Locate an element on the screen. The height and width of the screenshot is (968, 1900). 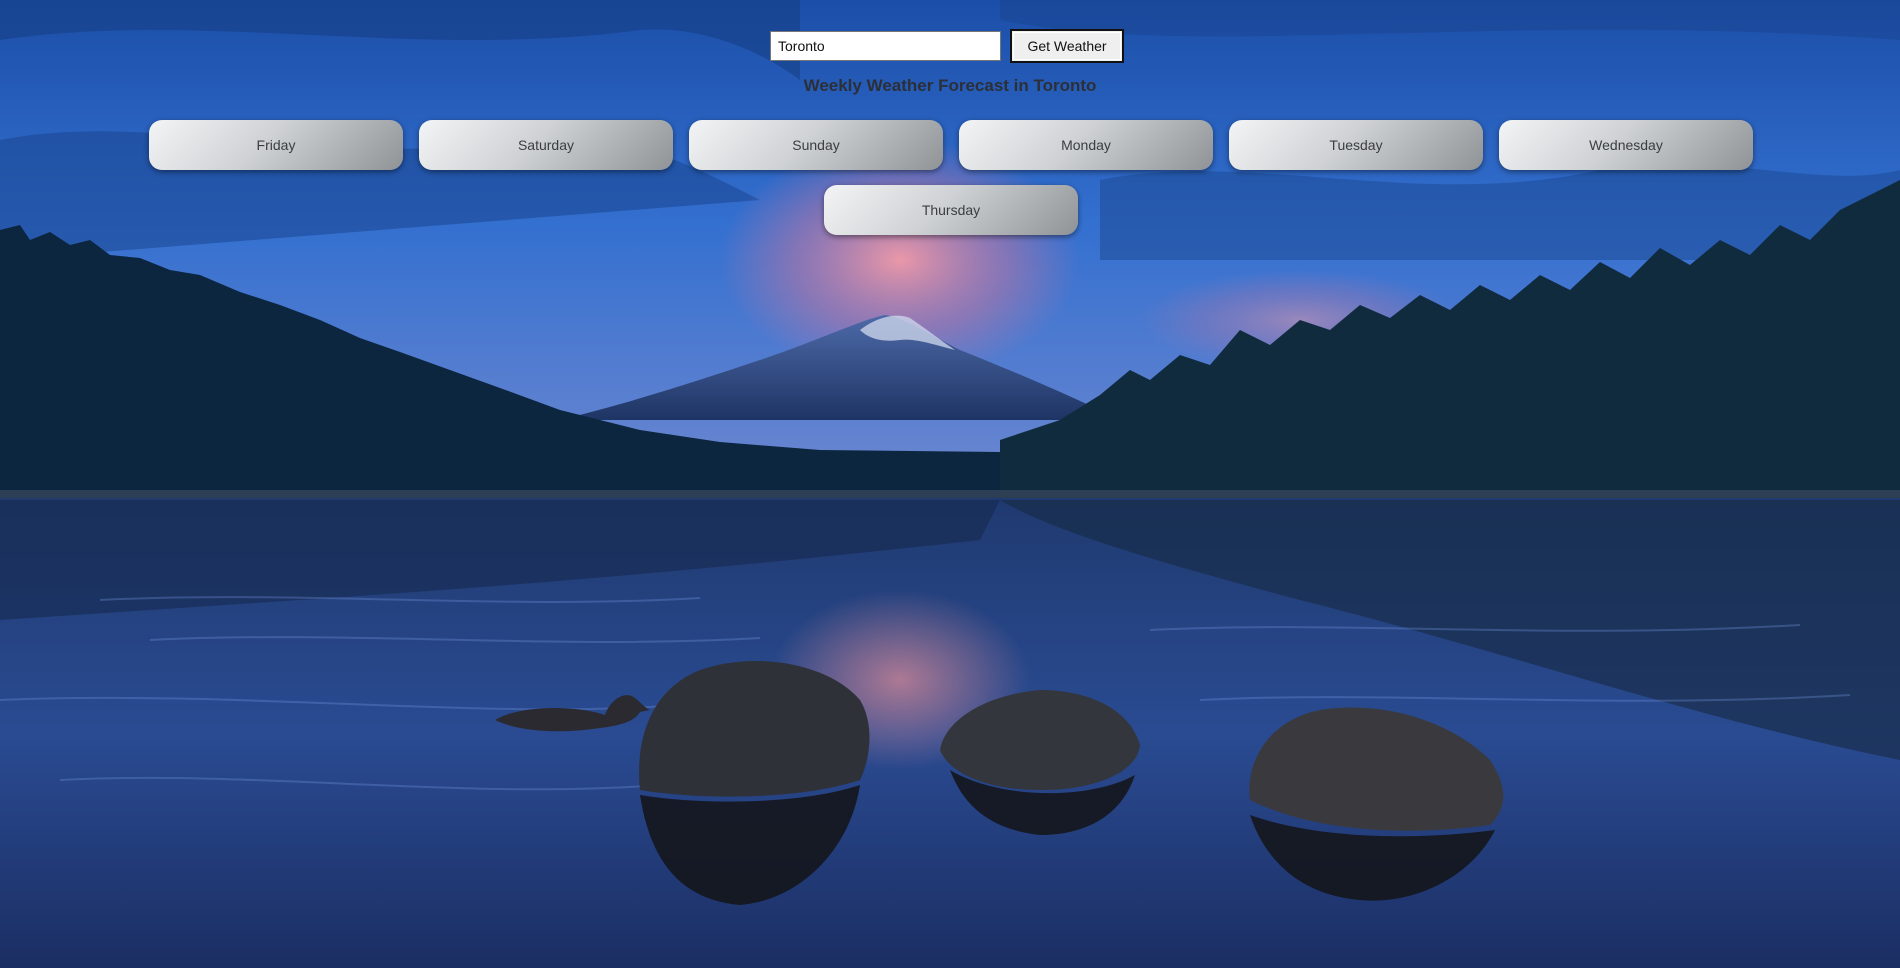
day-button-tuesday: Tuesday is located at coordinates (1356, 145).